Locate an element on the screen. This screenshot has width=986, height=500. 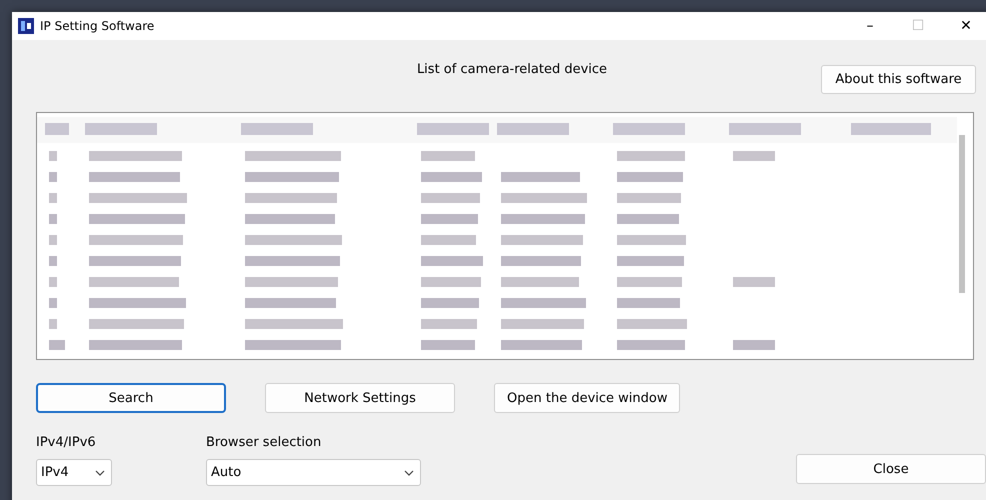
list-heading: List of camera-related device is located at coordinates (512, 70).